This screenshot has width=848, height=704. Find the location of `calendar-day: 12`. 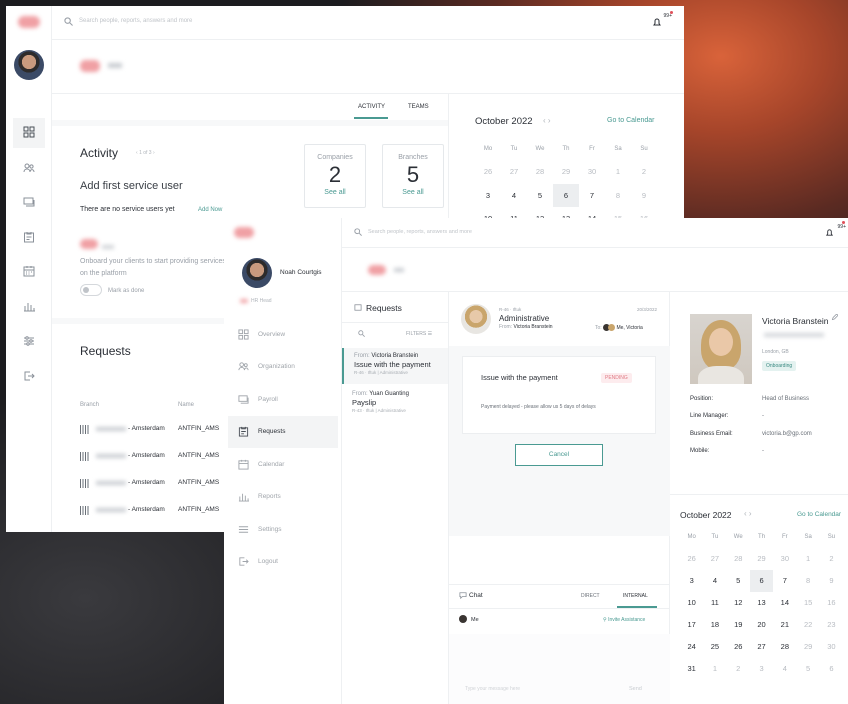

calendar-day: 12 is located at coordinates (738, 603).